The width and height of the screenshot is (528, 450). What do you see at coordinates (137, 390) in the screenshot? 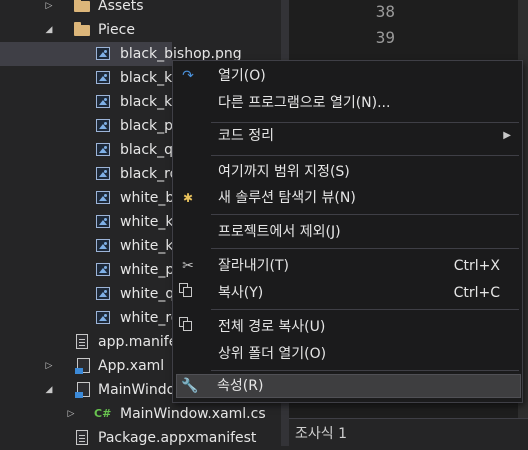
I see `tree-item-label: MainWindo` at bounding box center [137, 390].